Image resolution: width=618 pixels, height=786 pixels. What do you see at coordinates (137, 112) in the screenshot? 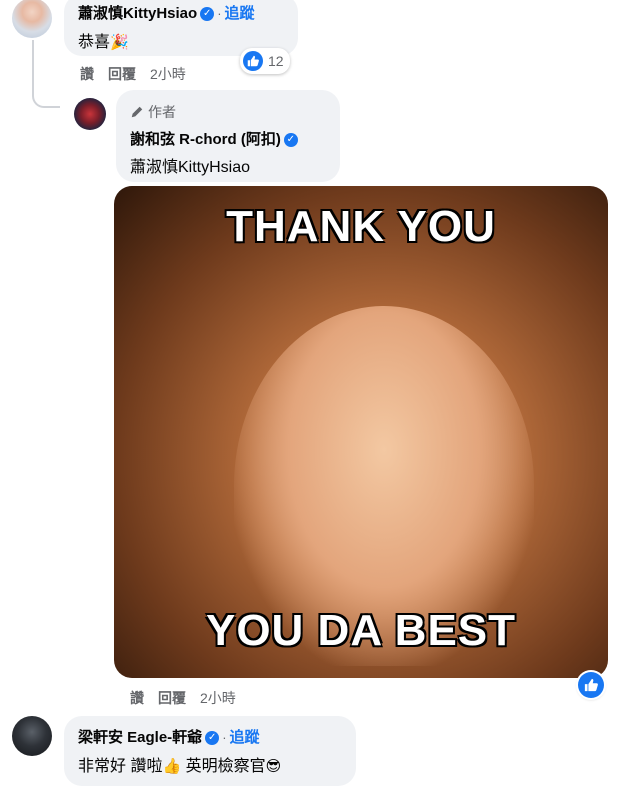
I see `pencil-icon` at bounding box center [137, 112].